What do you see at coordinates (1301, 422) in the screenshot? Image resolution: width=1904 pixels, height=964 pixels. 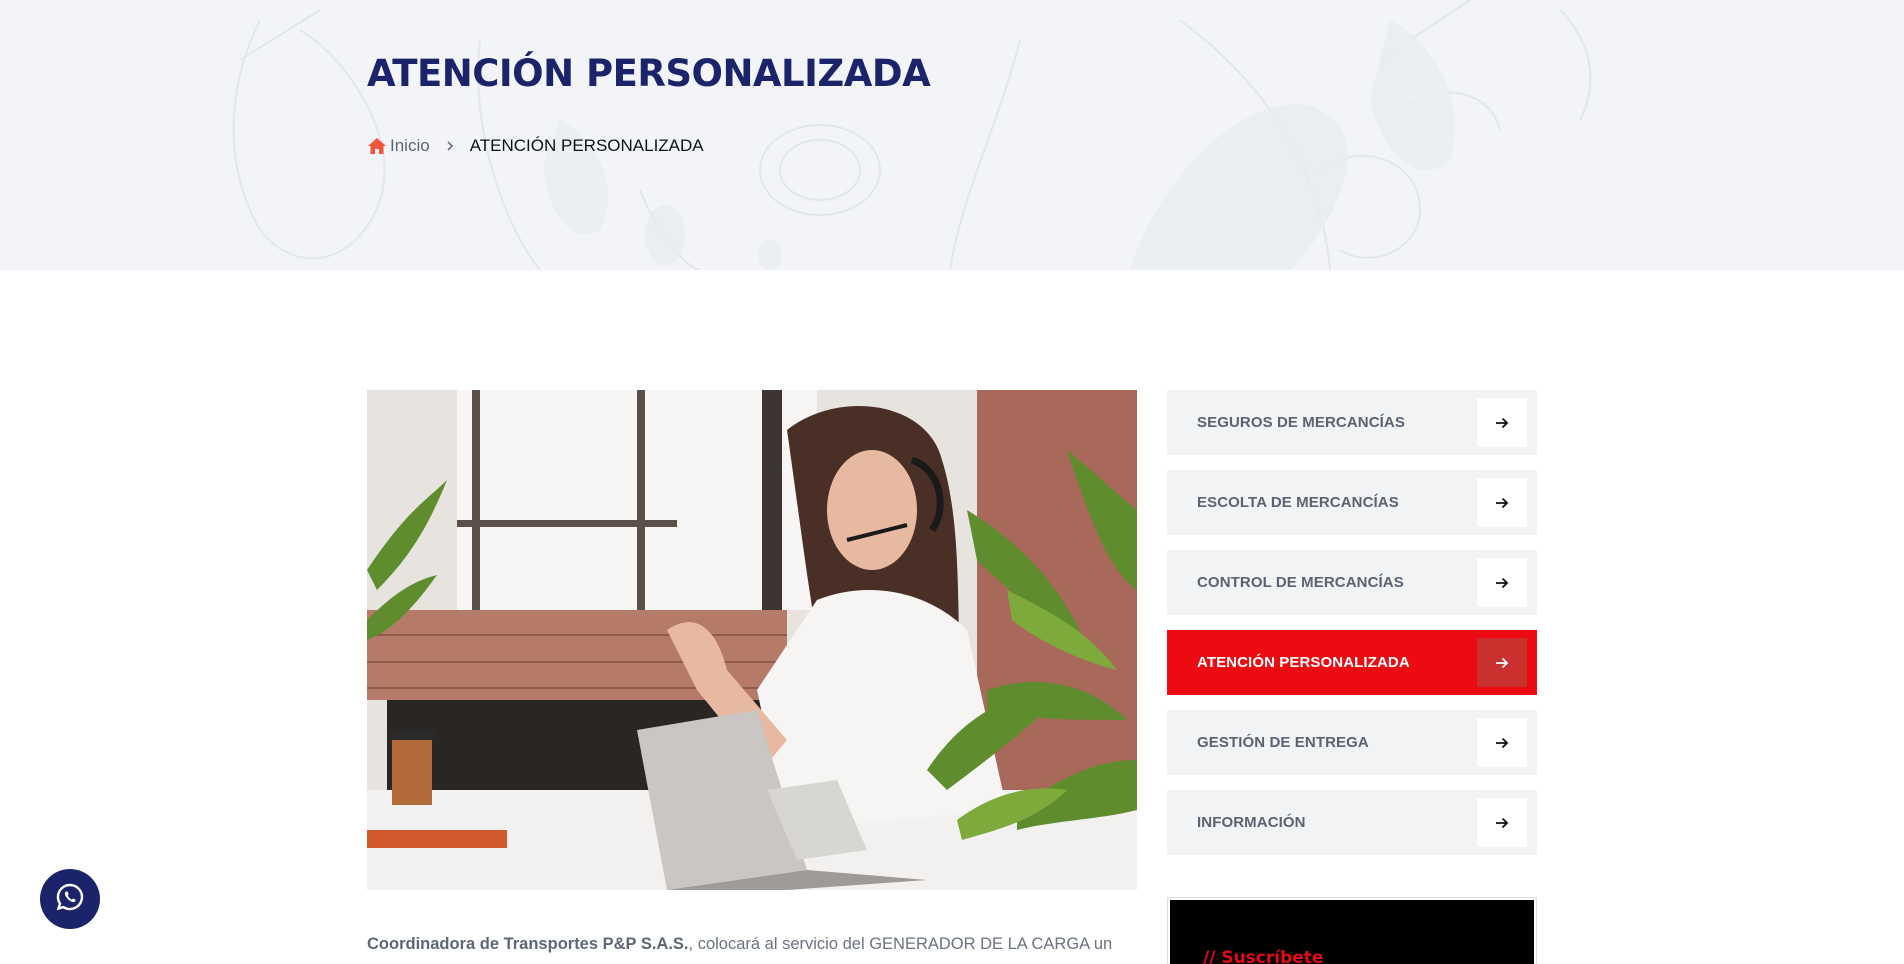 I see `sidebar-item-label: SEGUROS DE MERCANCÍAS` at bounding box center [1301, 422].